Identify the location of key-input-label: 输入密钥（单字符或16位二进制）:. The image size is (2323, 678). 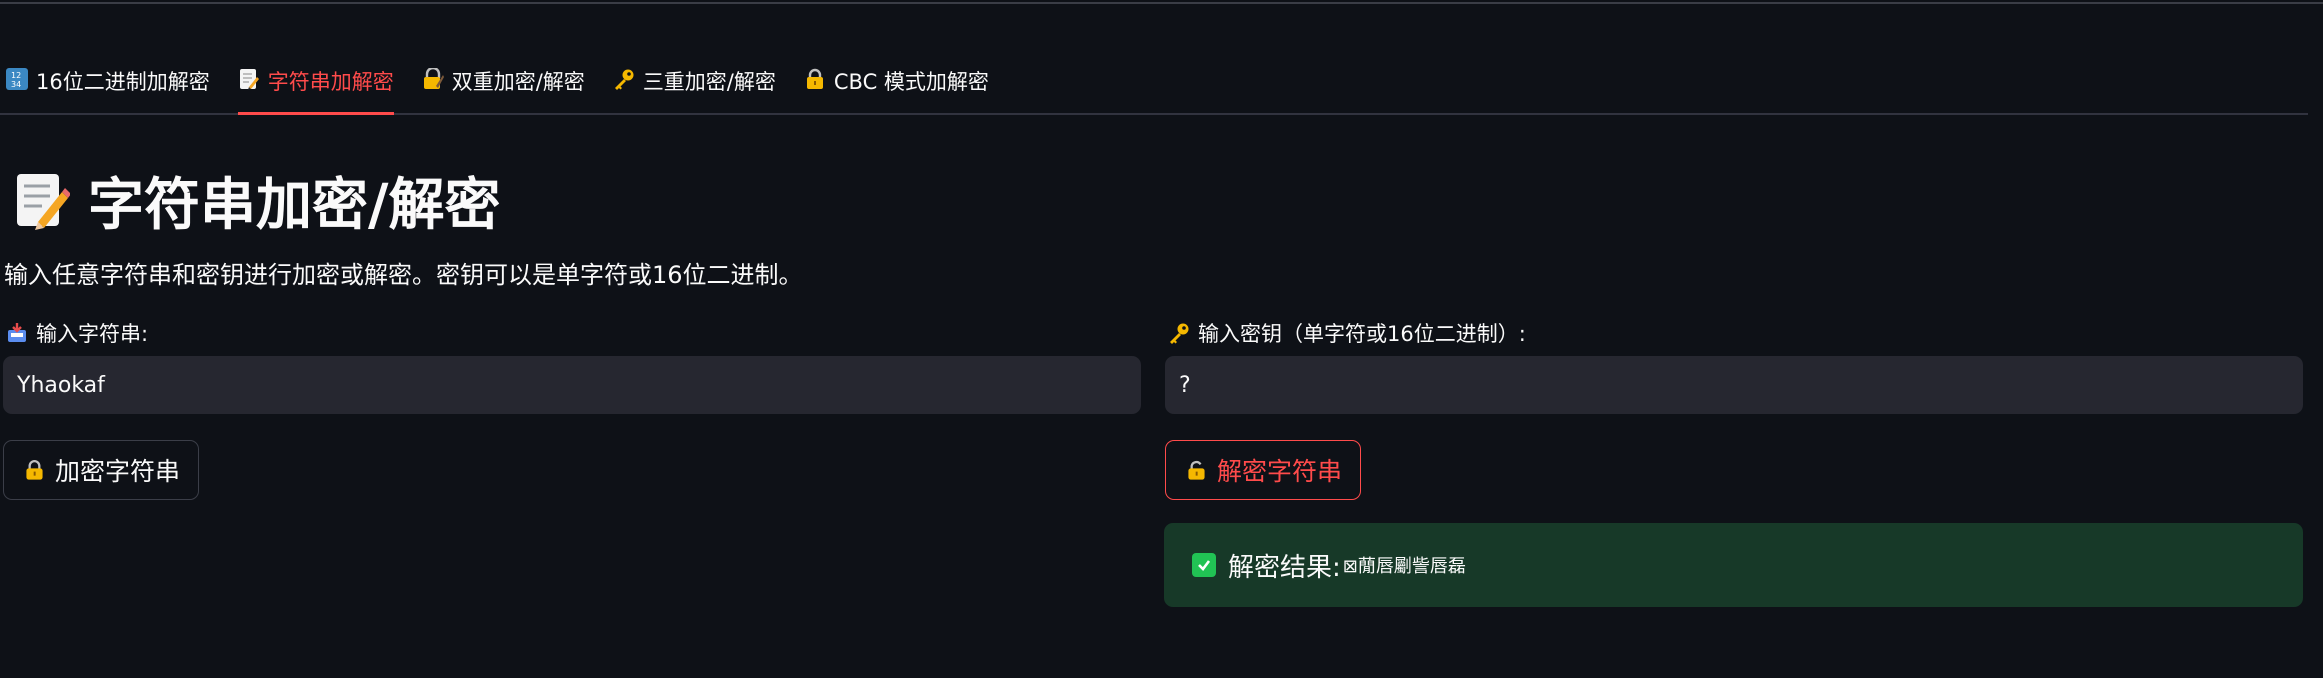
(1347, 333).